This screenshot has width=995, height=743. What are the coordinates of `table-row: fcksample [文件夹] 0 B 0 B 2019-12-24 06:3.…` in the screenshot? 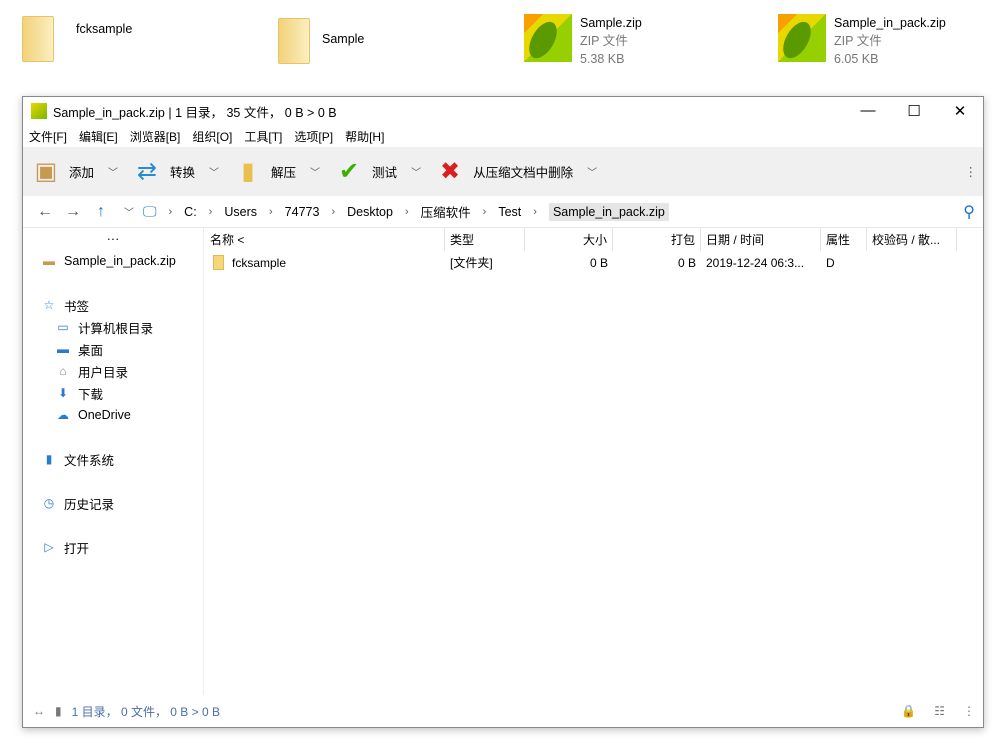 It's located at (594, 262).